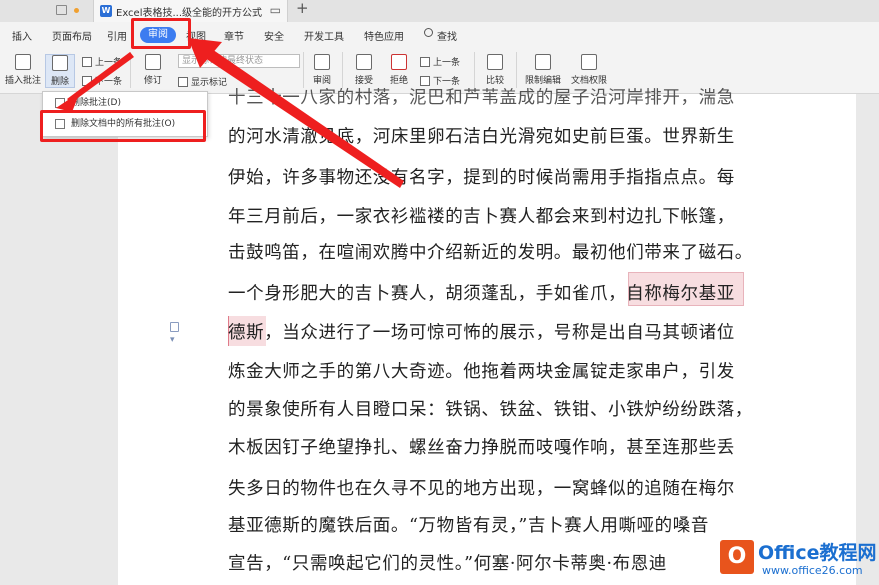  I want to click on prev-comment-button: 上一条, so click(102, 61).